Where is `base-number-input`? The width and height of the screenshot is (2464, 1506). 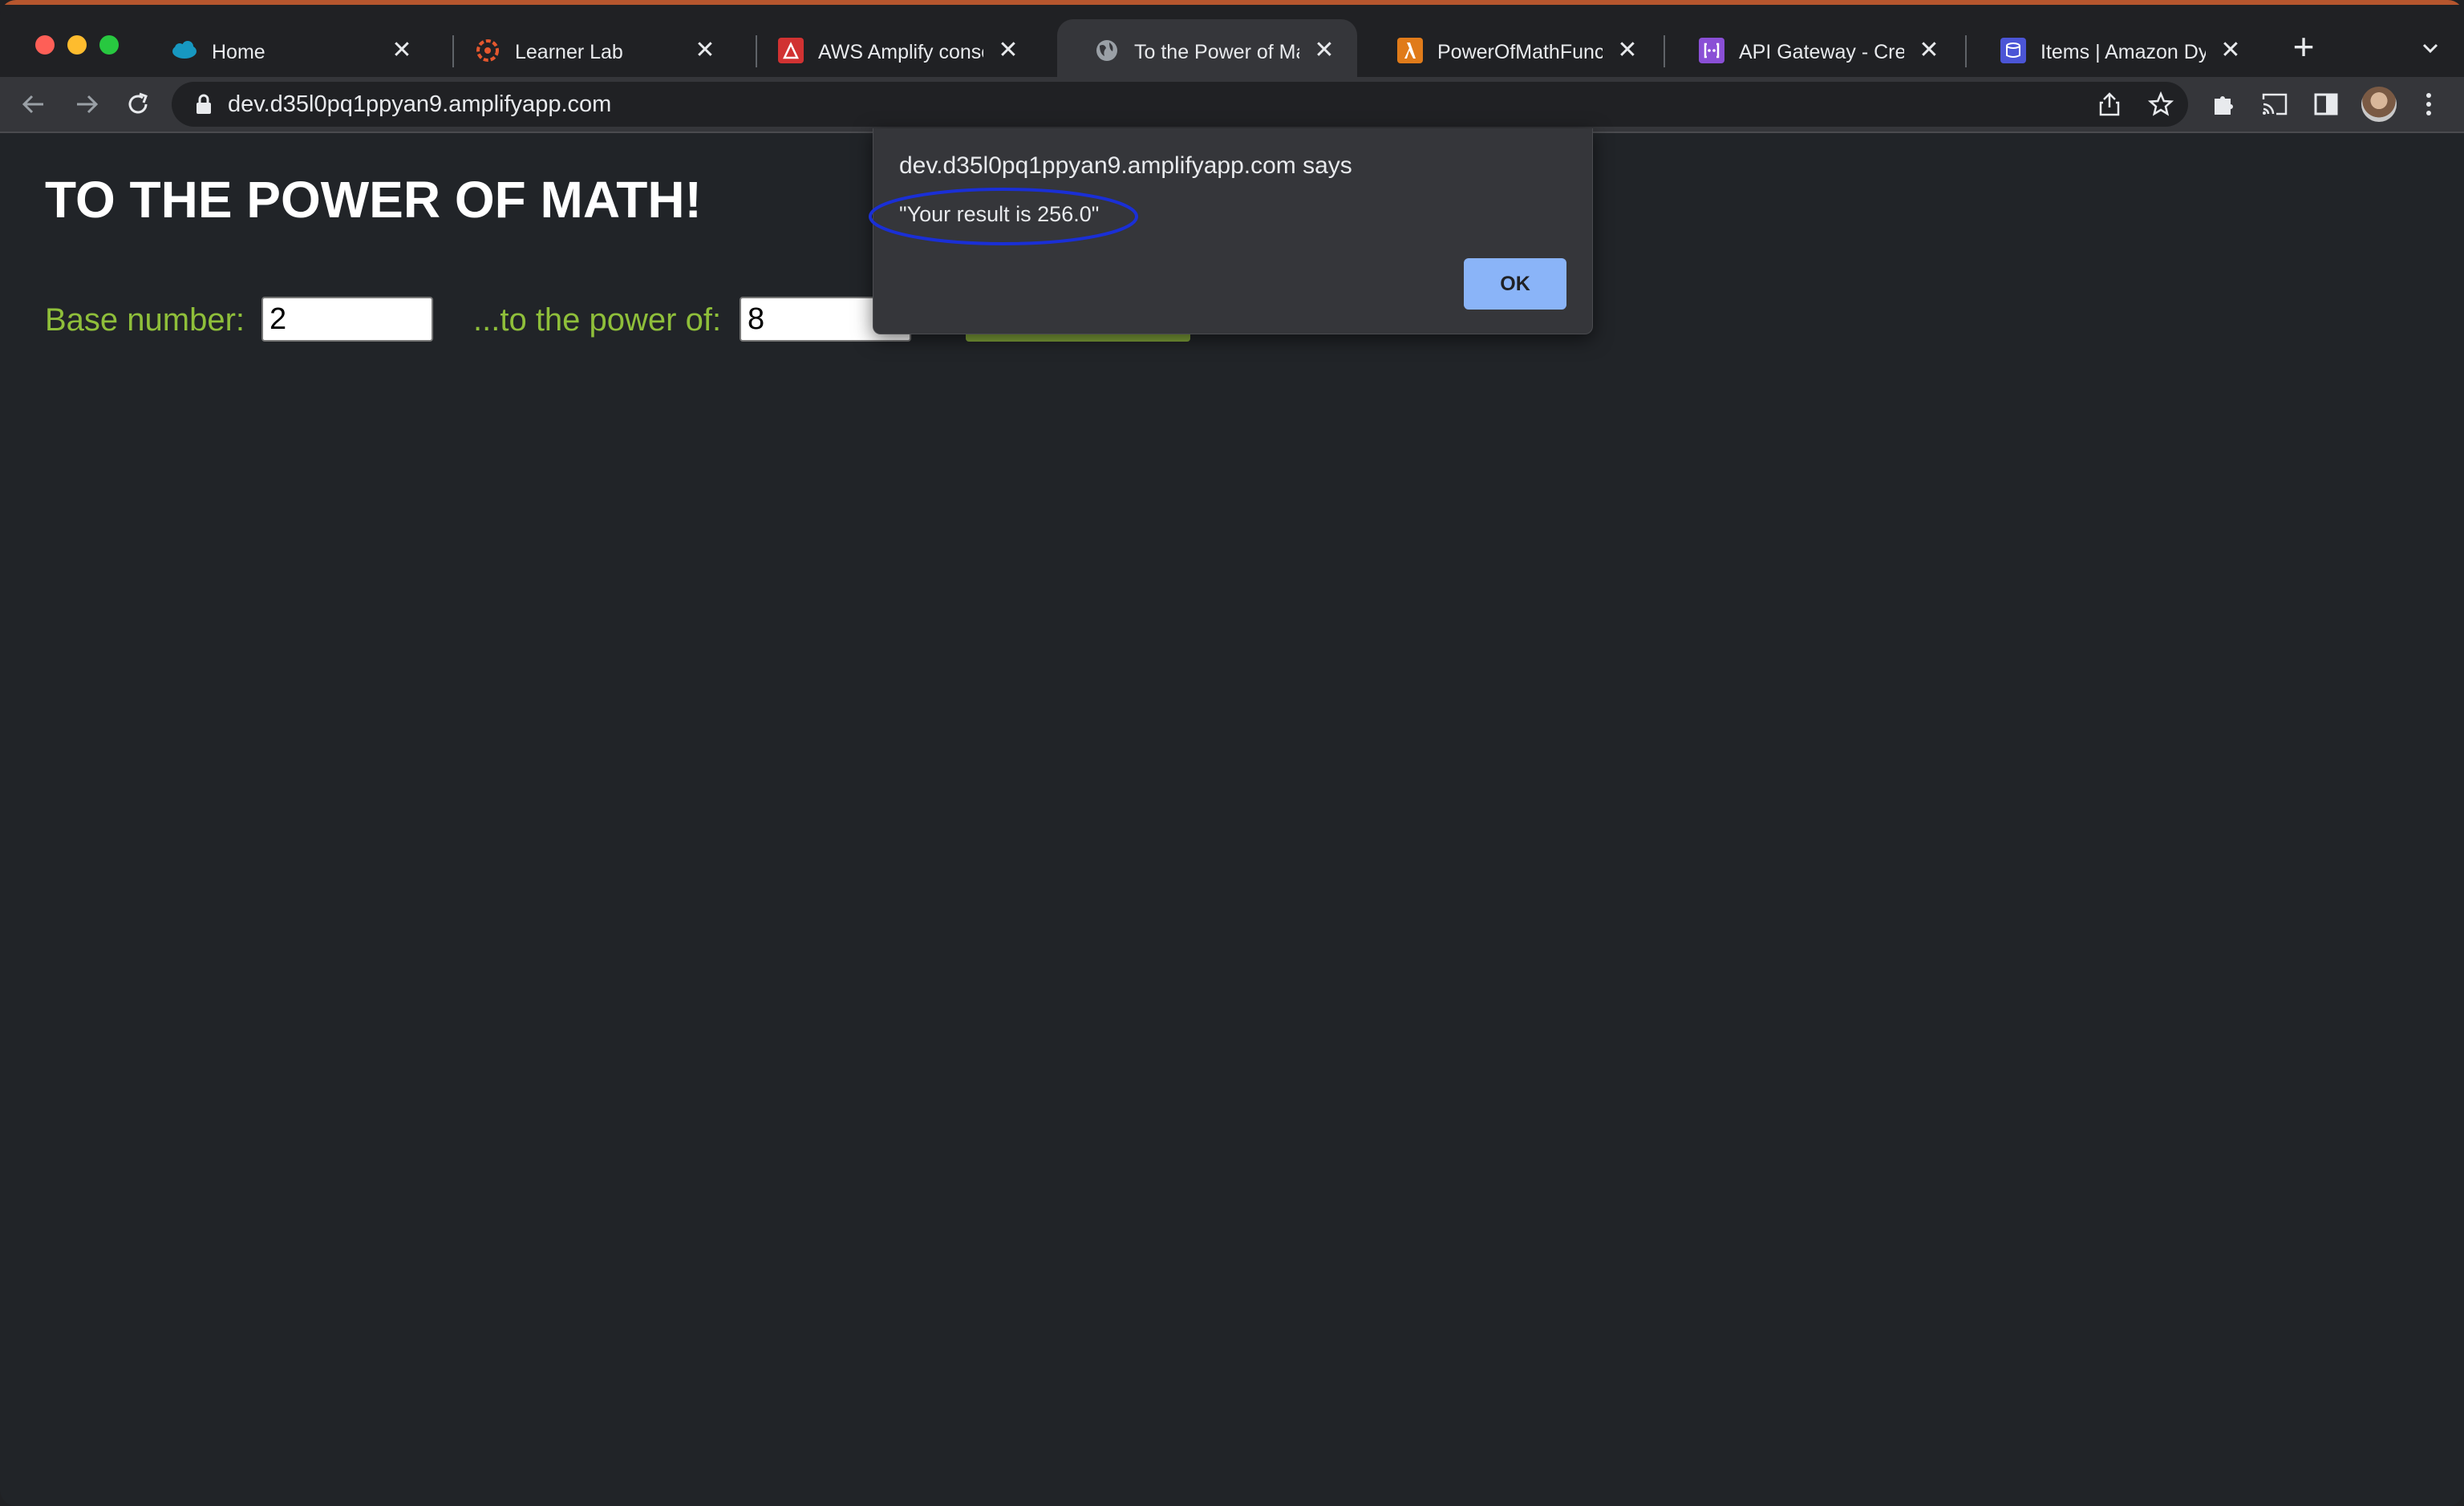 base-number-input is located at coordinates (347, 319).